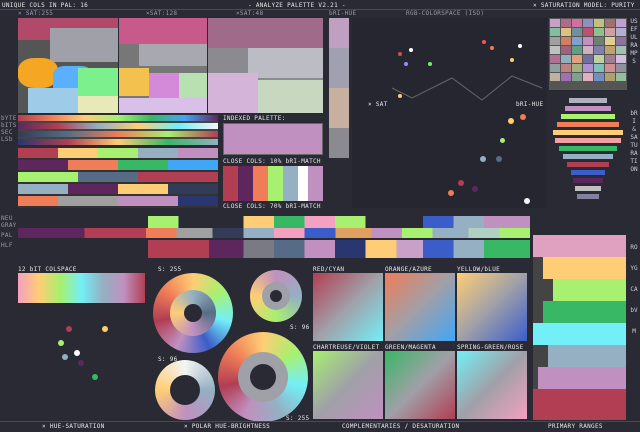 This screenshot has height=432, width=640. What do you see at coordinates (492, 385) in the screenshot?
I see `pair-spring-green-rose` at bounding box center [492, 385].